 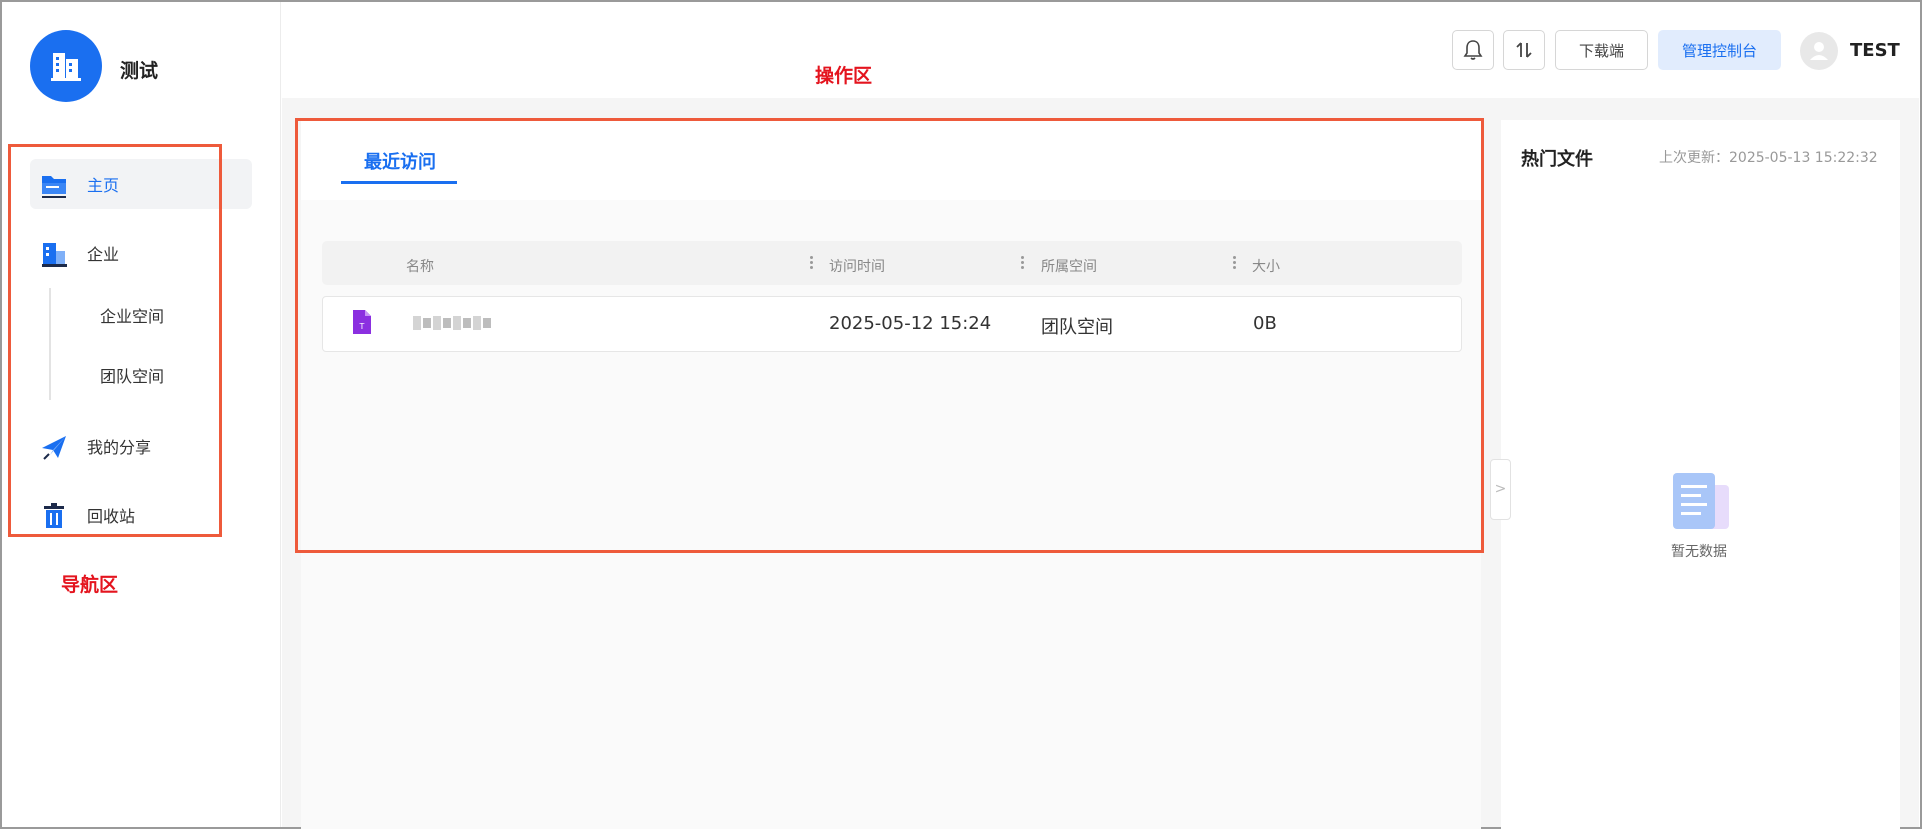 I want to click on bell-icon, so click(x=1473, y=50).